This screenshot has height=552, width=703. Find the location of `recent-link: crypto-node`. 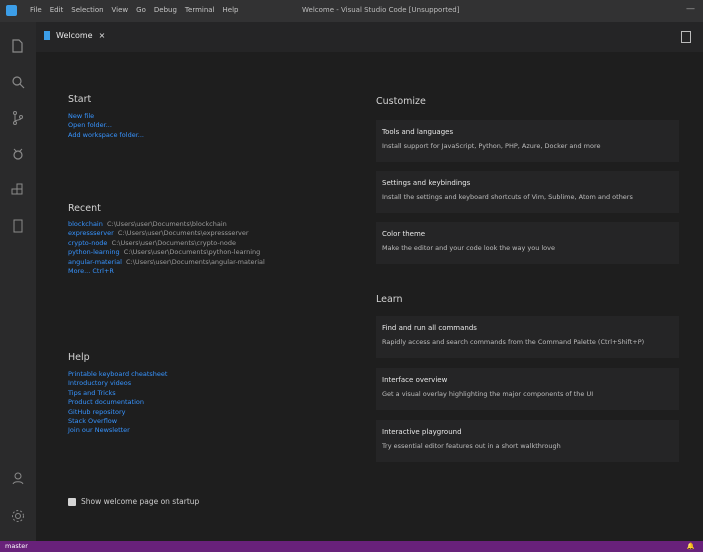

recent-link: crypto-node is located at coordinates (87, 243).